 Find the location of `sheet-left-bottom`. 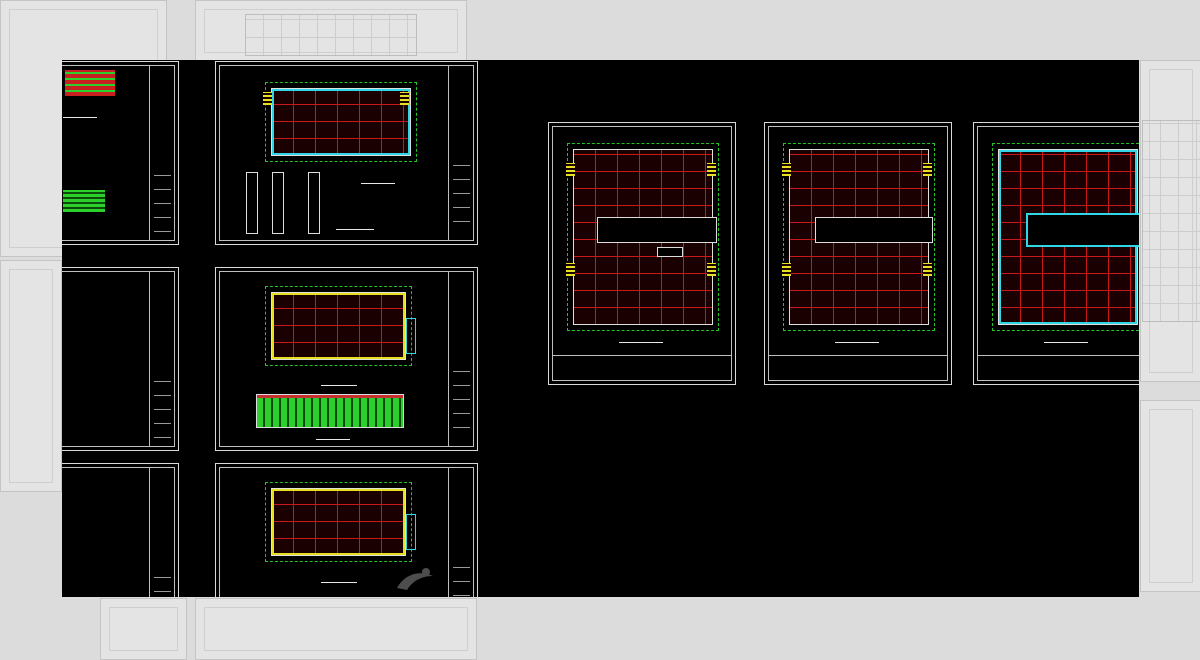

sheet-left-bottom is located at coordinates (120, 530).